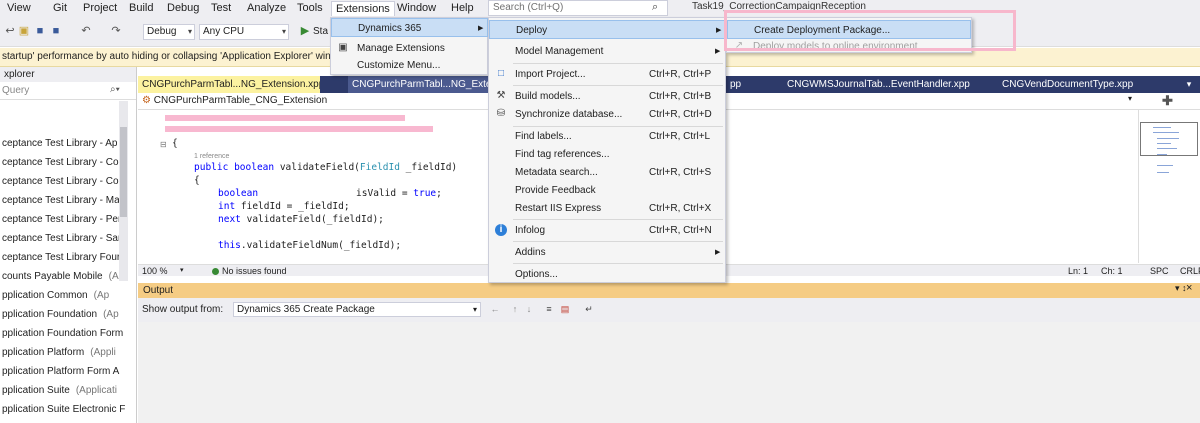 This screenshot has width=1200, height=423. Describe the element at coordinates (183, 8) in the screenshot. I see `menu-debug: Debug` at that location.